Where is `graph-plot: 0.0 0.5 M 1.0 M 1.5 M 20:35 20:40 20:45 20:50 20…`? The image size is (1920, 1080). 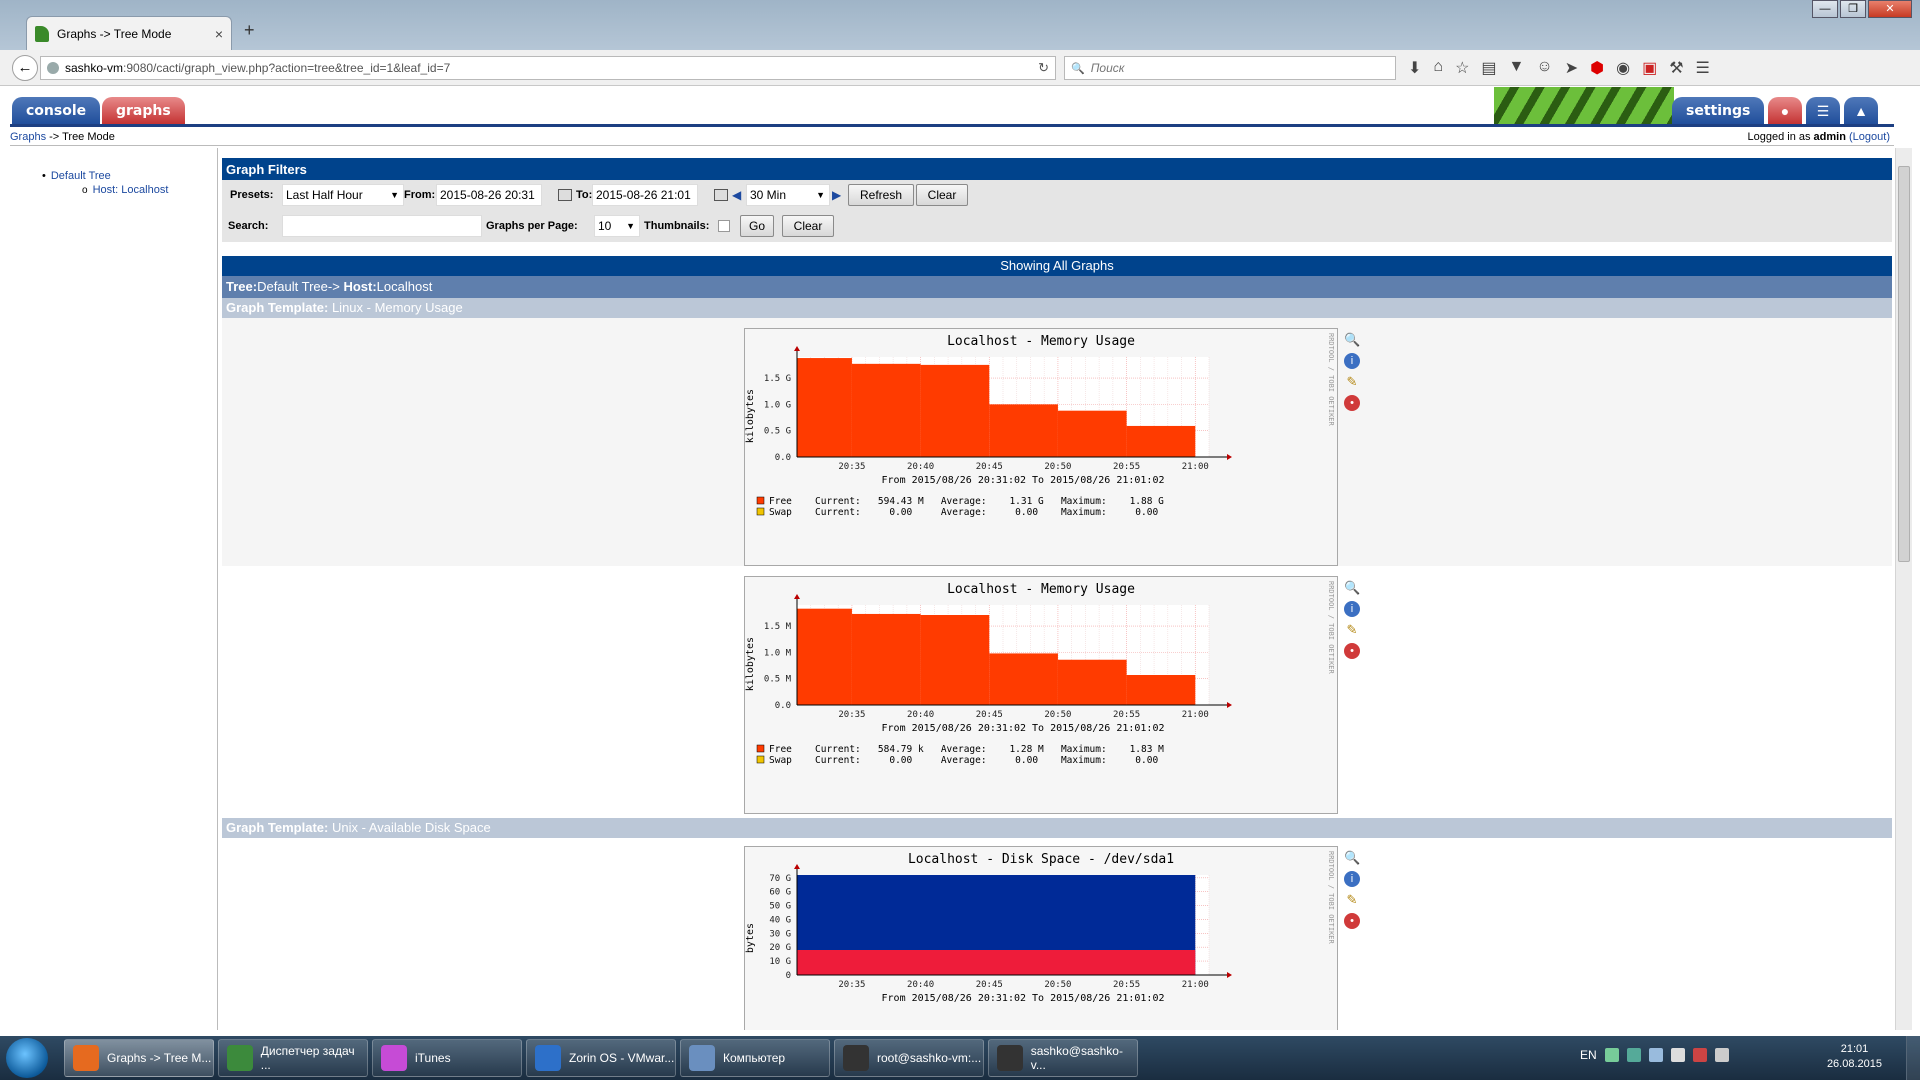
graph-plot: 0.0 0.5 M 1.0 M 1.5 M 20:35 20:40 20:45 20:50 20… is located at coordinates (994, 680).